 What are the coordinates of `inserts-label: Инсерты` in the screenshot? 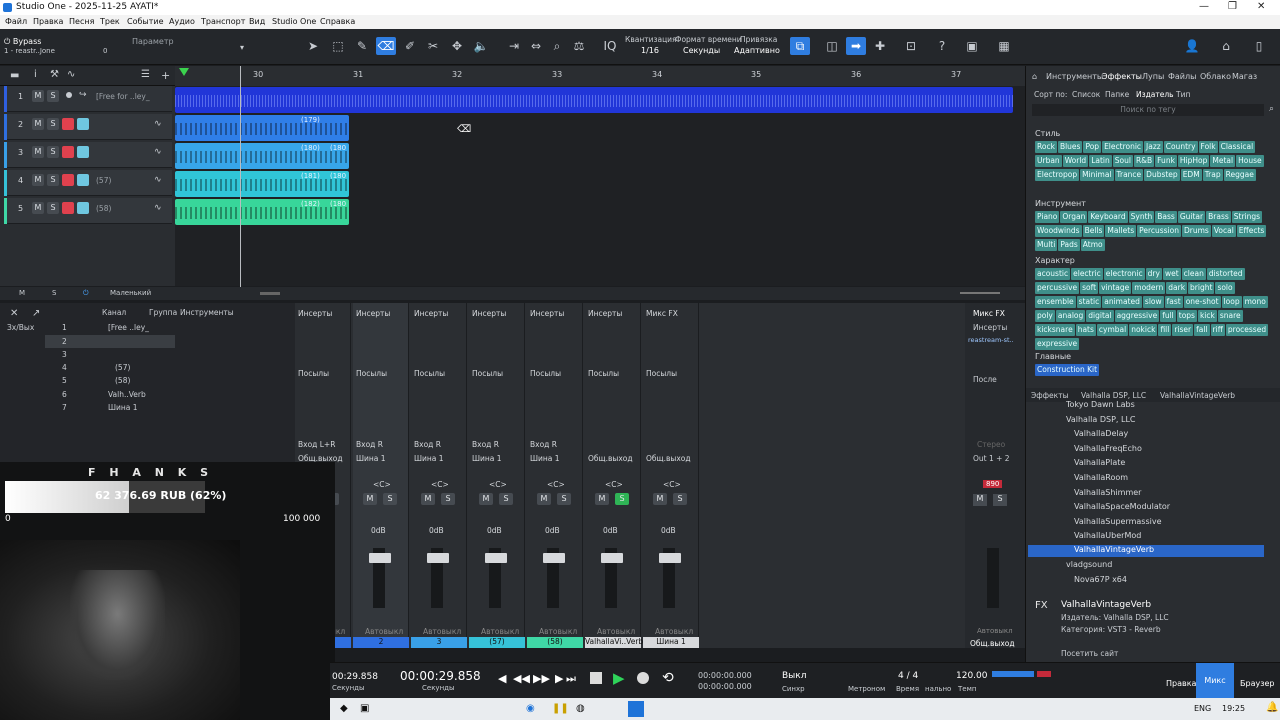 It's located at (315, 313).